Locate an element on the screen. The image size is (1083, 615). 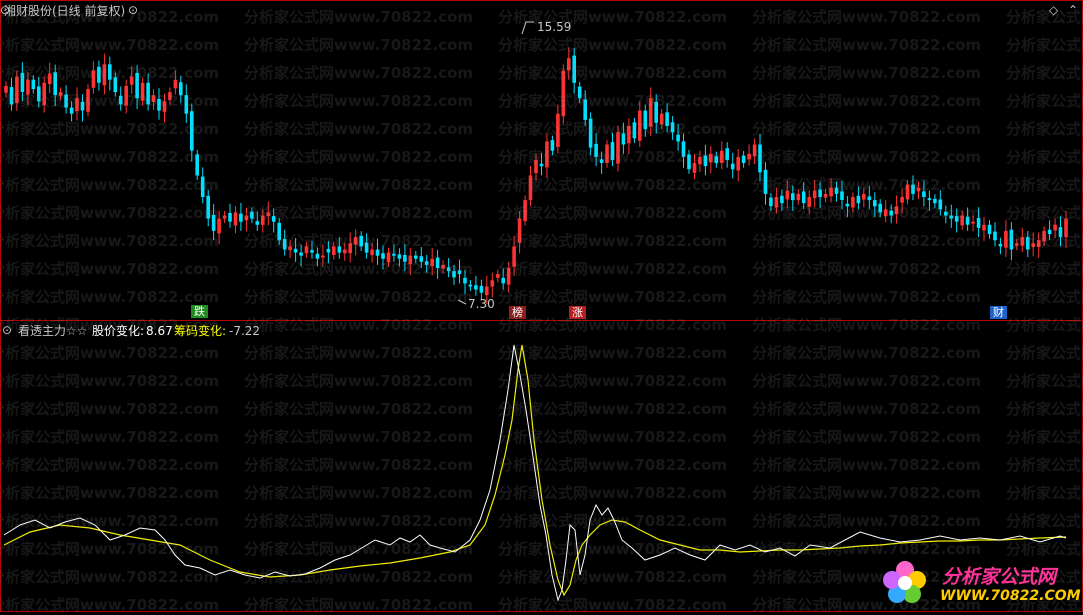
indicator-menu-icon: ⊙ is located at coordinates (7, 330).